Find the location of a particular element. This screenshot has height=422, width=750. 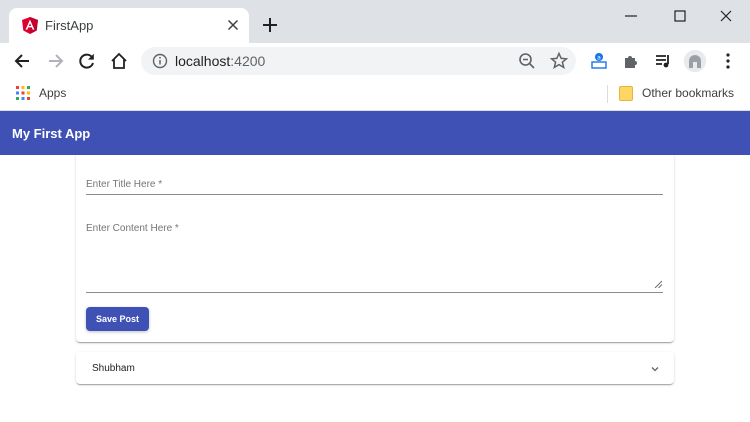

close-tab-icon is located at coordinates (233, 25).